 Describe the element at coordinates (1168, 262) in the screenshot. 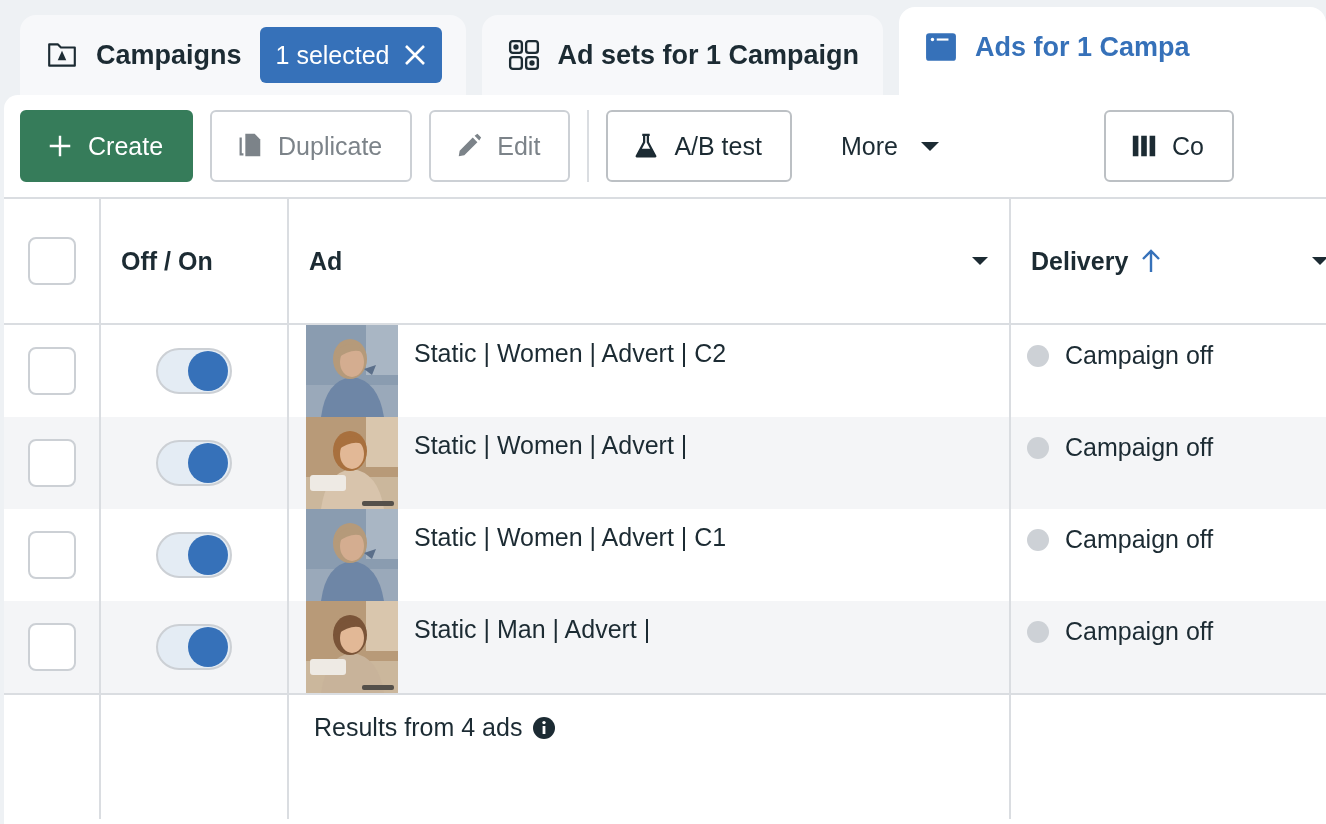

I see `column-header: Delivery` at that location.